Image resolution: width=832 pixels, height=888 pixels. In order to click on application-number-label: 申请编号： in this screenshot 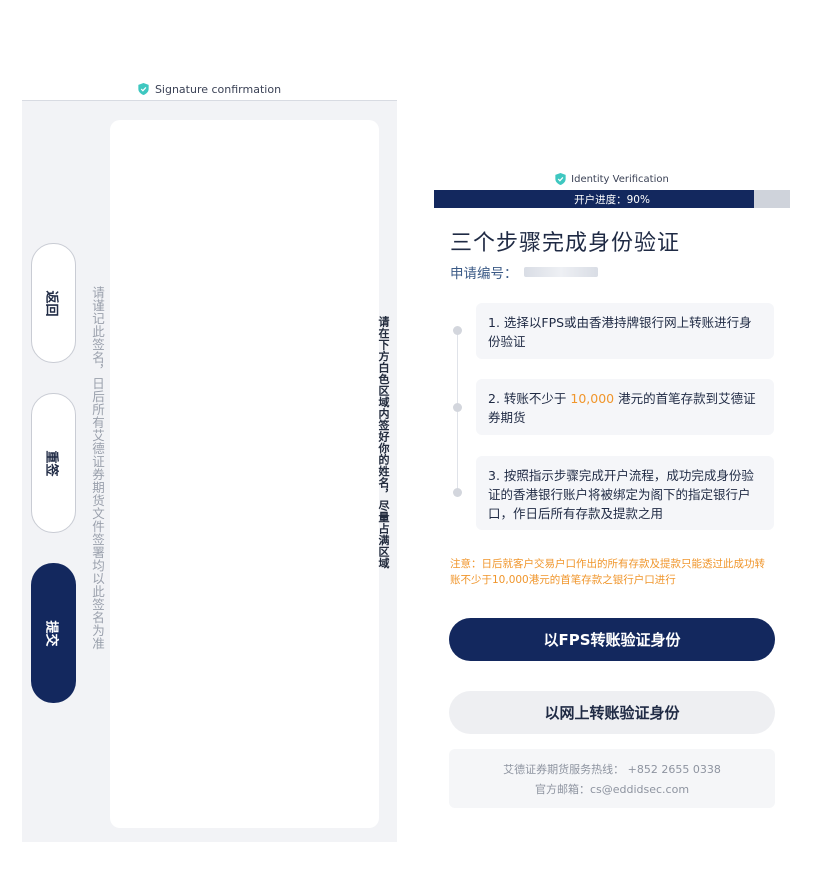, I will do `click(484, 274)`.